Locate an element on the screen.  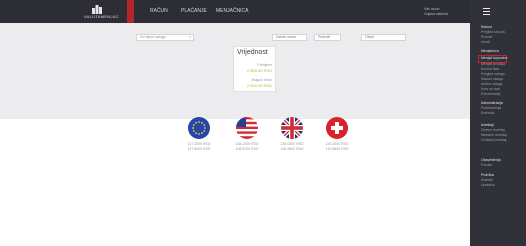
clear-button: Očisti is located at coordinates (383, 37).